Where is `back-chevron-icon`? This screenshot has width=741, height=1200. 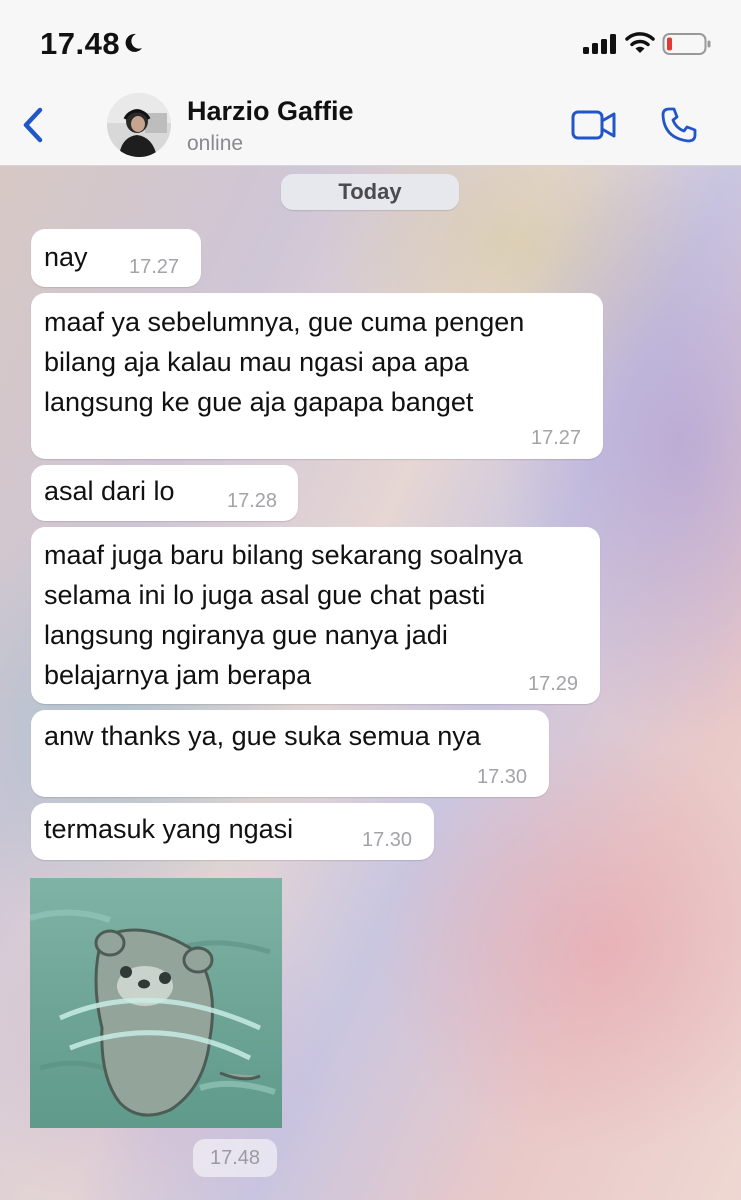 back-chevron-icon is located at coordinates (34, 125).